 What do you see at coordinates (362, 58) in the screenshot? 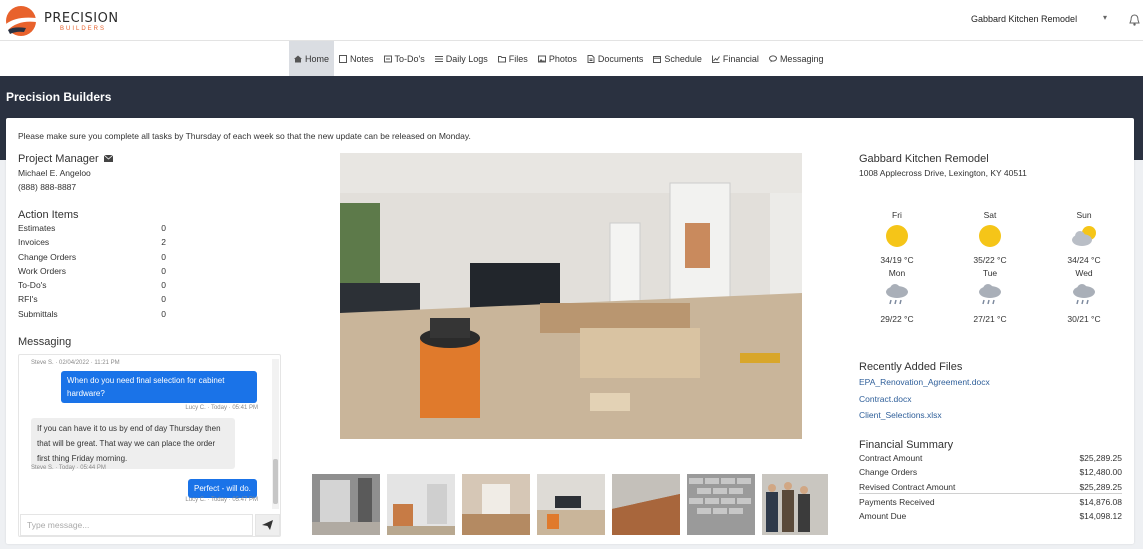
I see `nav-notes-label: Notes` at bounding box center [362, 58].